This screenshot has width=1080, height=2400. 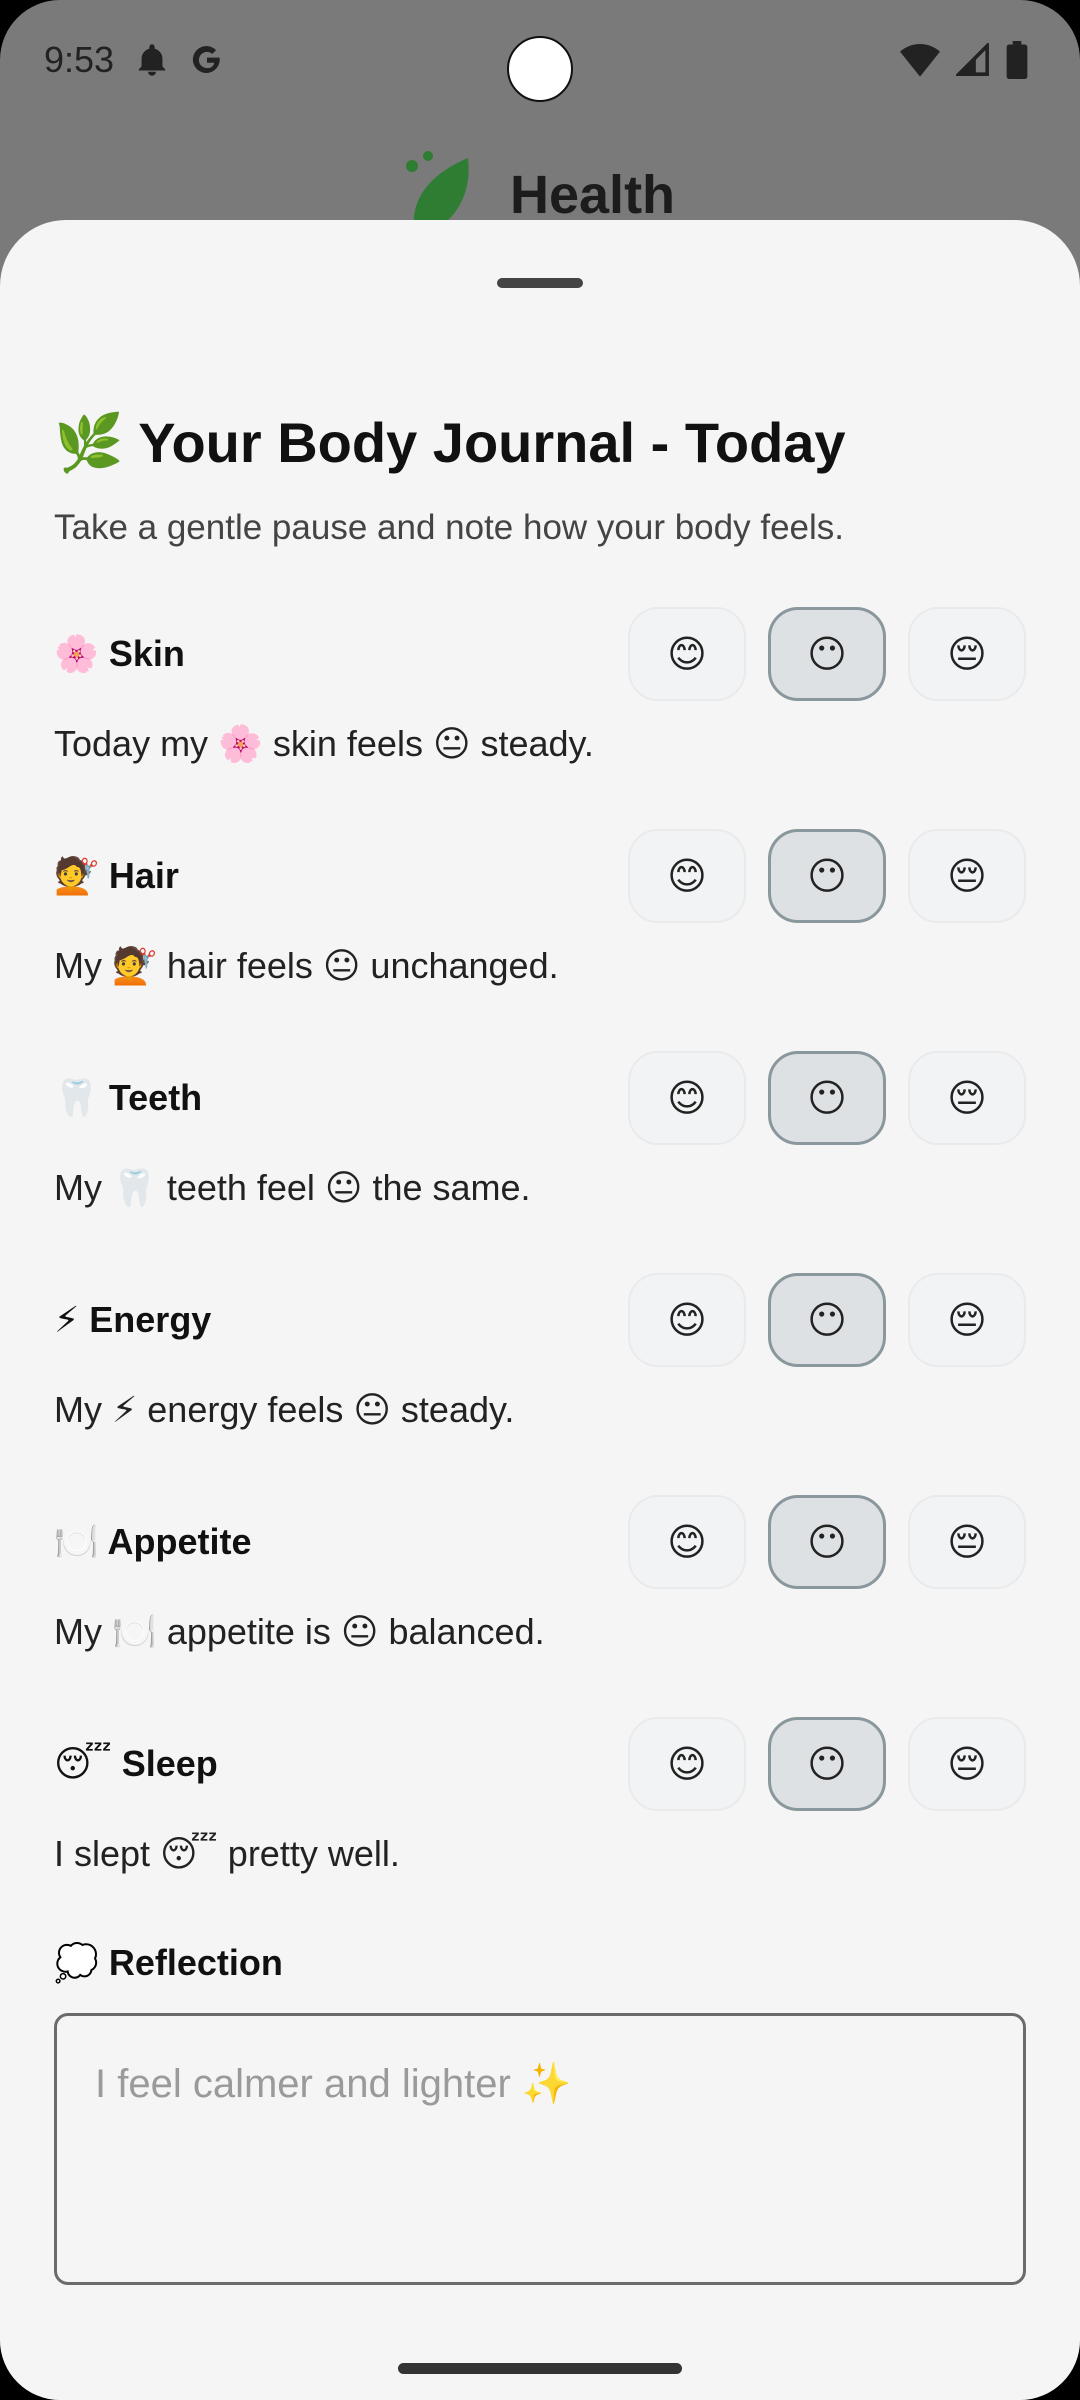 What do you see at coordinates (540, 69) in the screenshot?
I see `camera-cutout` at bounding box center [540, 69].